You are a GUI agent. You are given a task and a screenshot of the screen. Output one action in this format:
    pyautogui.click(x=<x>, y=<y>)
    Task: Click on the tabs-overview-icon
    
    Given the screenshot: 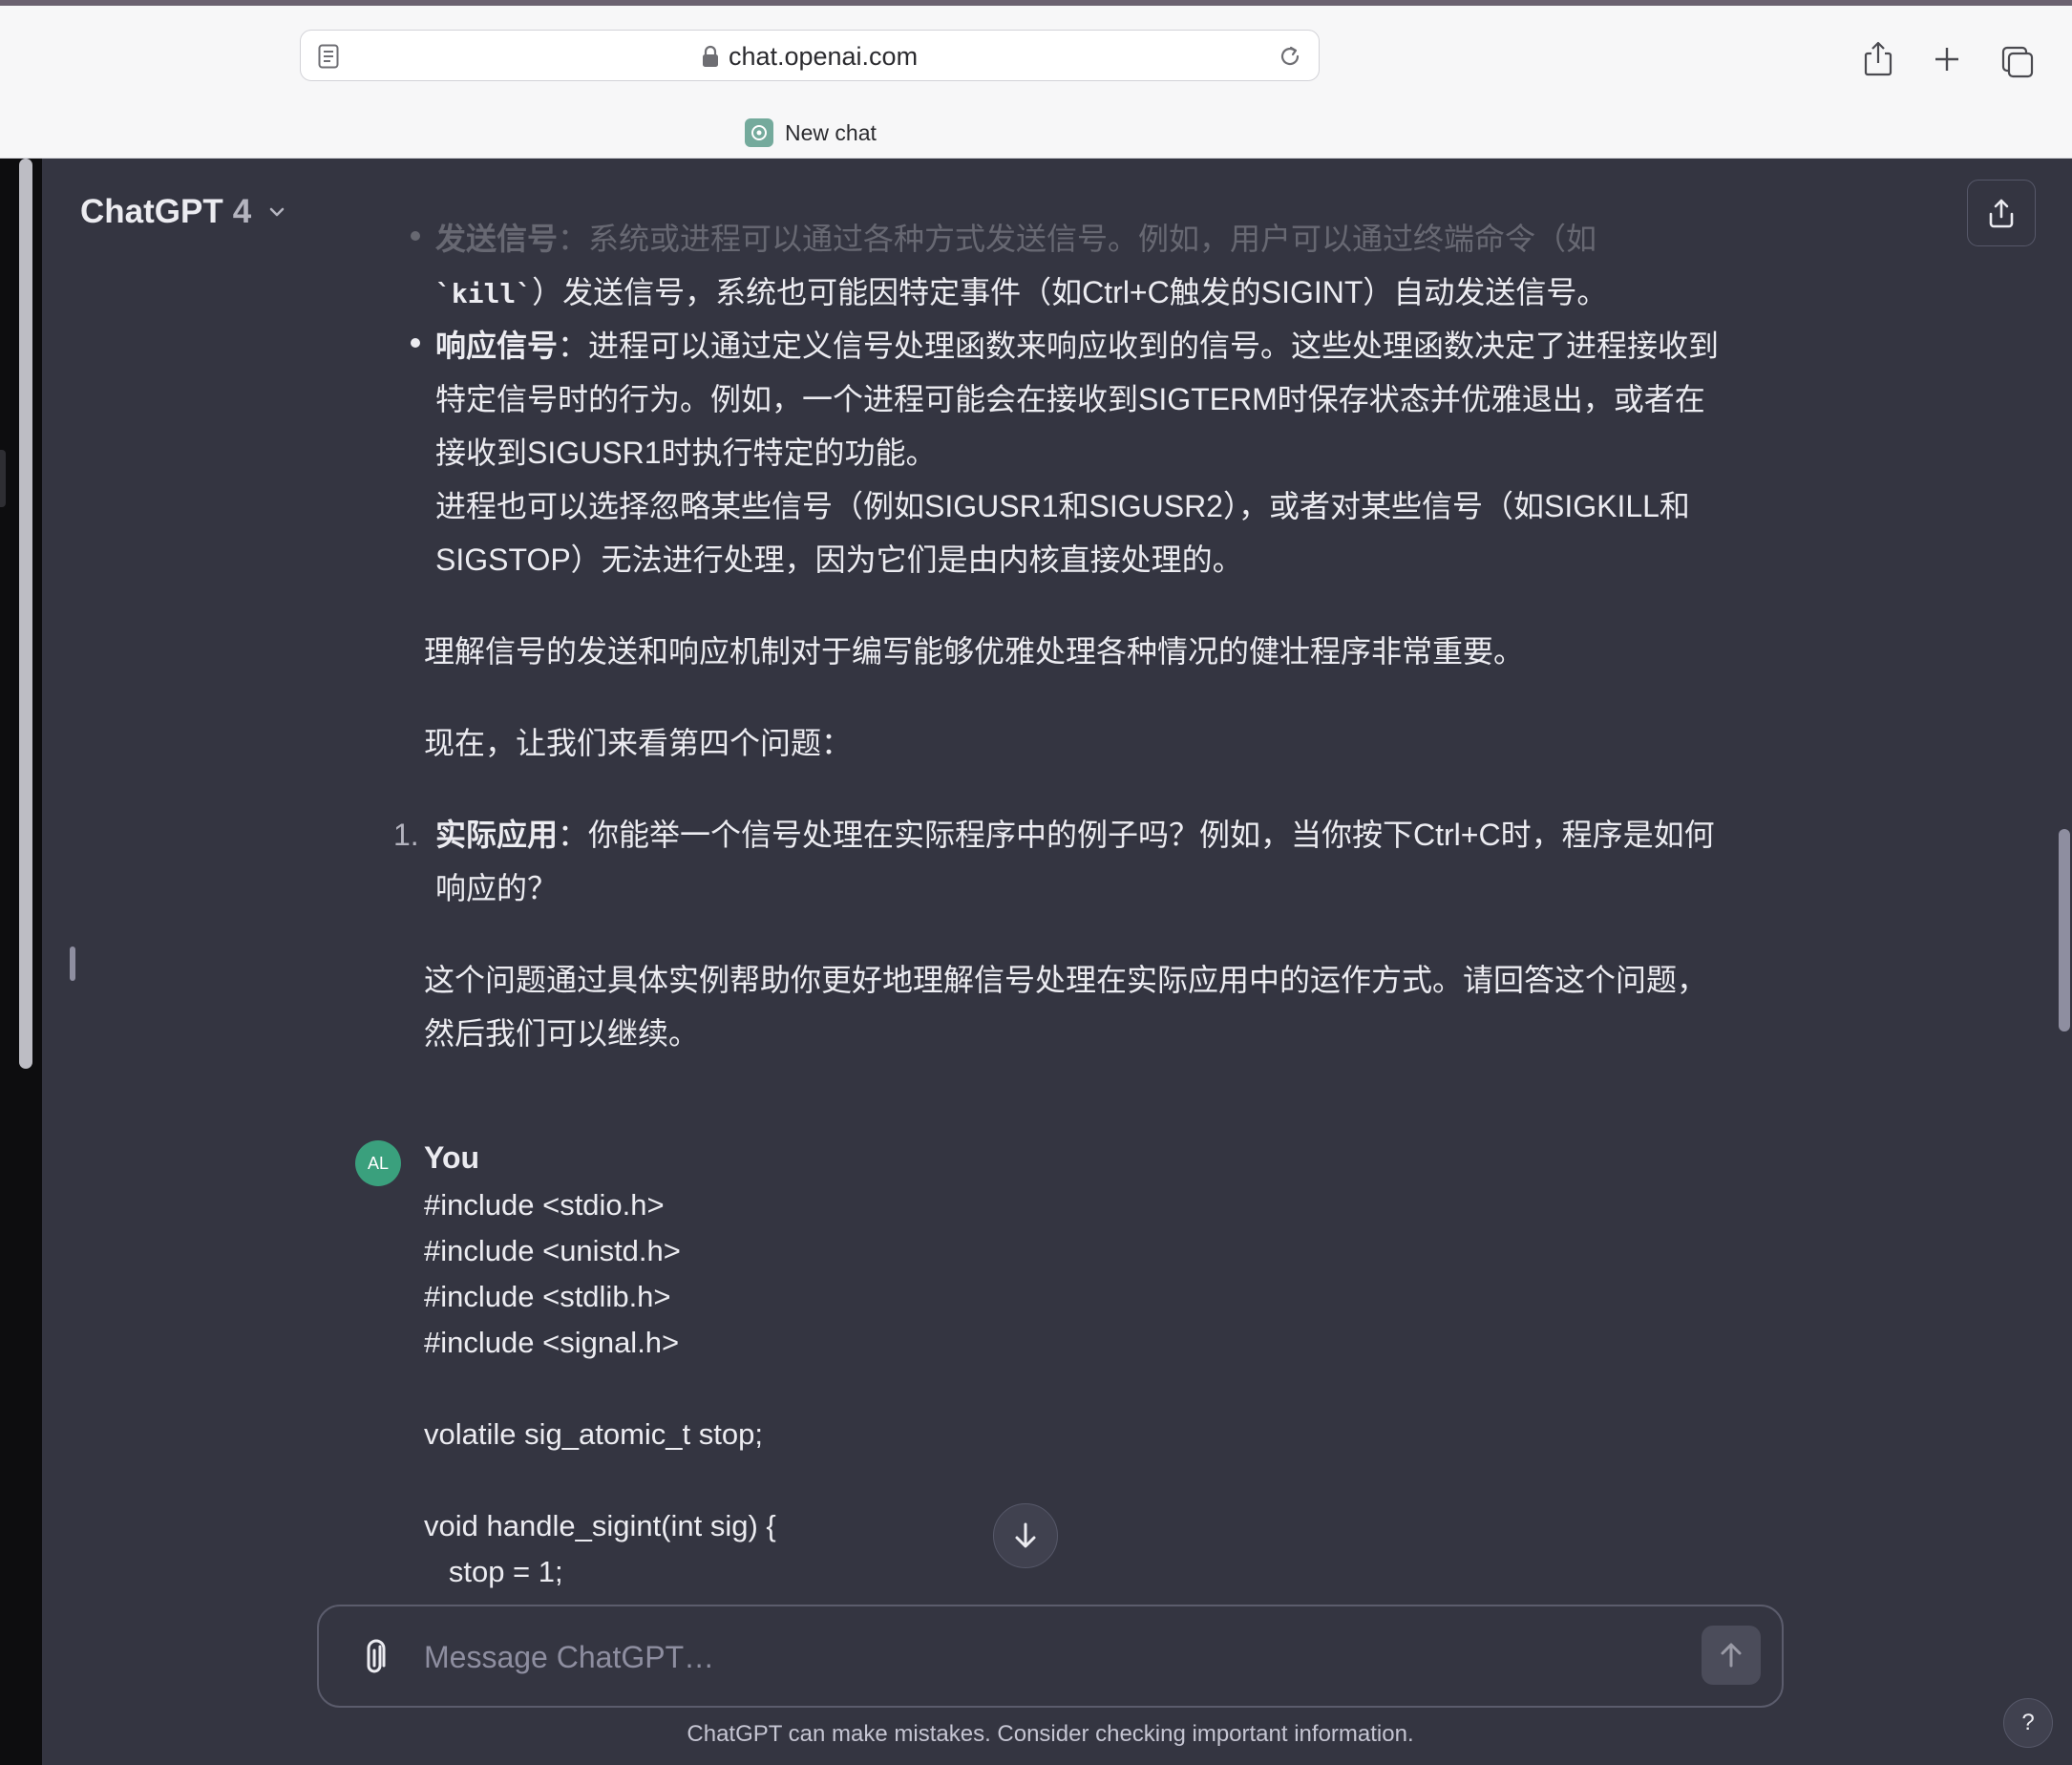 What is the action you would take?
    pyautogui.click(x=2018, y=59)
    